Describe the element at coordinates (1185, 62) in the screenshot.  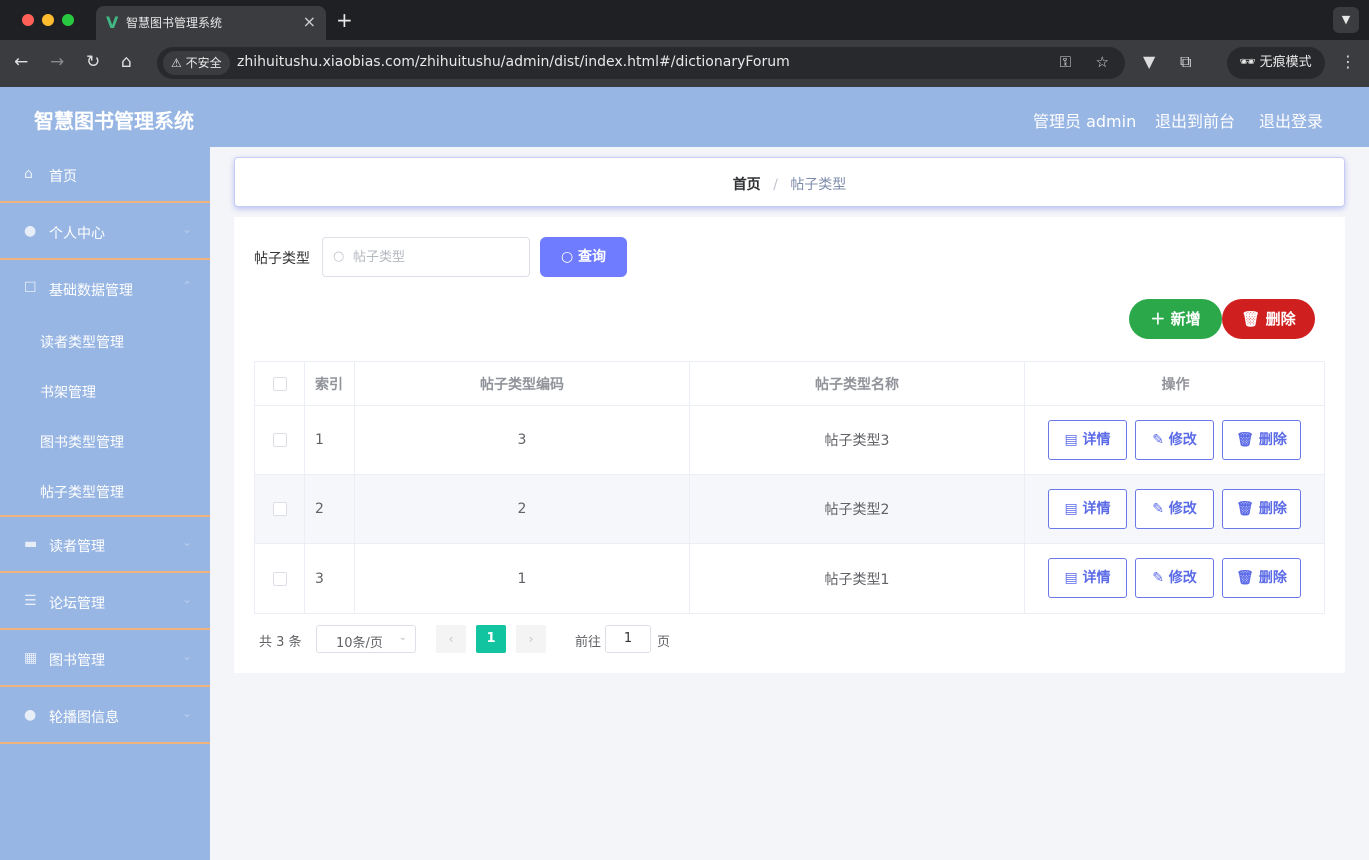
I see `extensions-puzzle-icon: ⧉` at that location.